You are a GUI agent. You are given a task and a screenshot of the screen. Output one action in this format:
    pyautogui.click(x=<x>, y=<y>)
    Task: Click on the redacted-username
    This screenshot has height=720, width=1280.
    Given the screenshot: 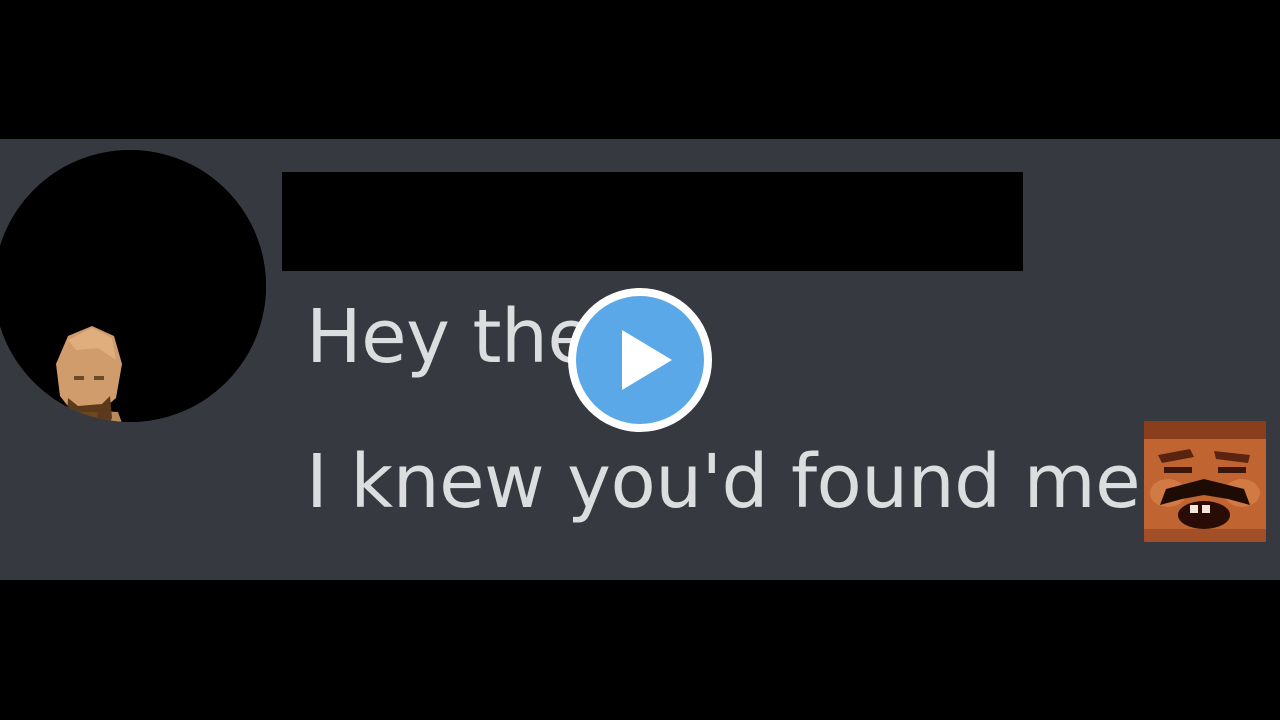 What is the action you would take?
    pyautogui.click(x=652, y=221)
    